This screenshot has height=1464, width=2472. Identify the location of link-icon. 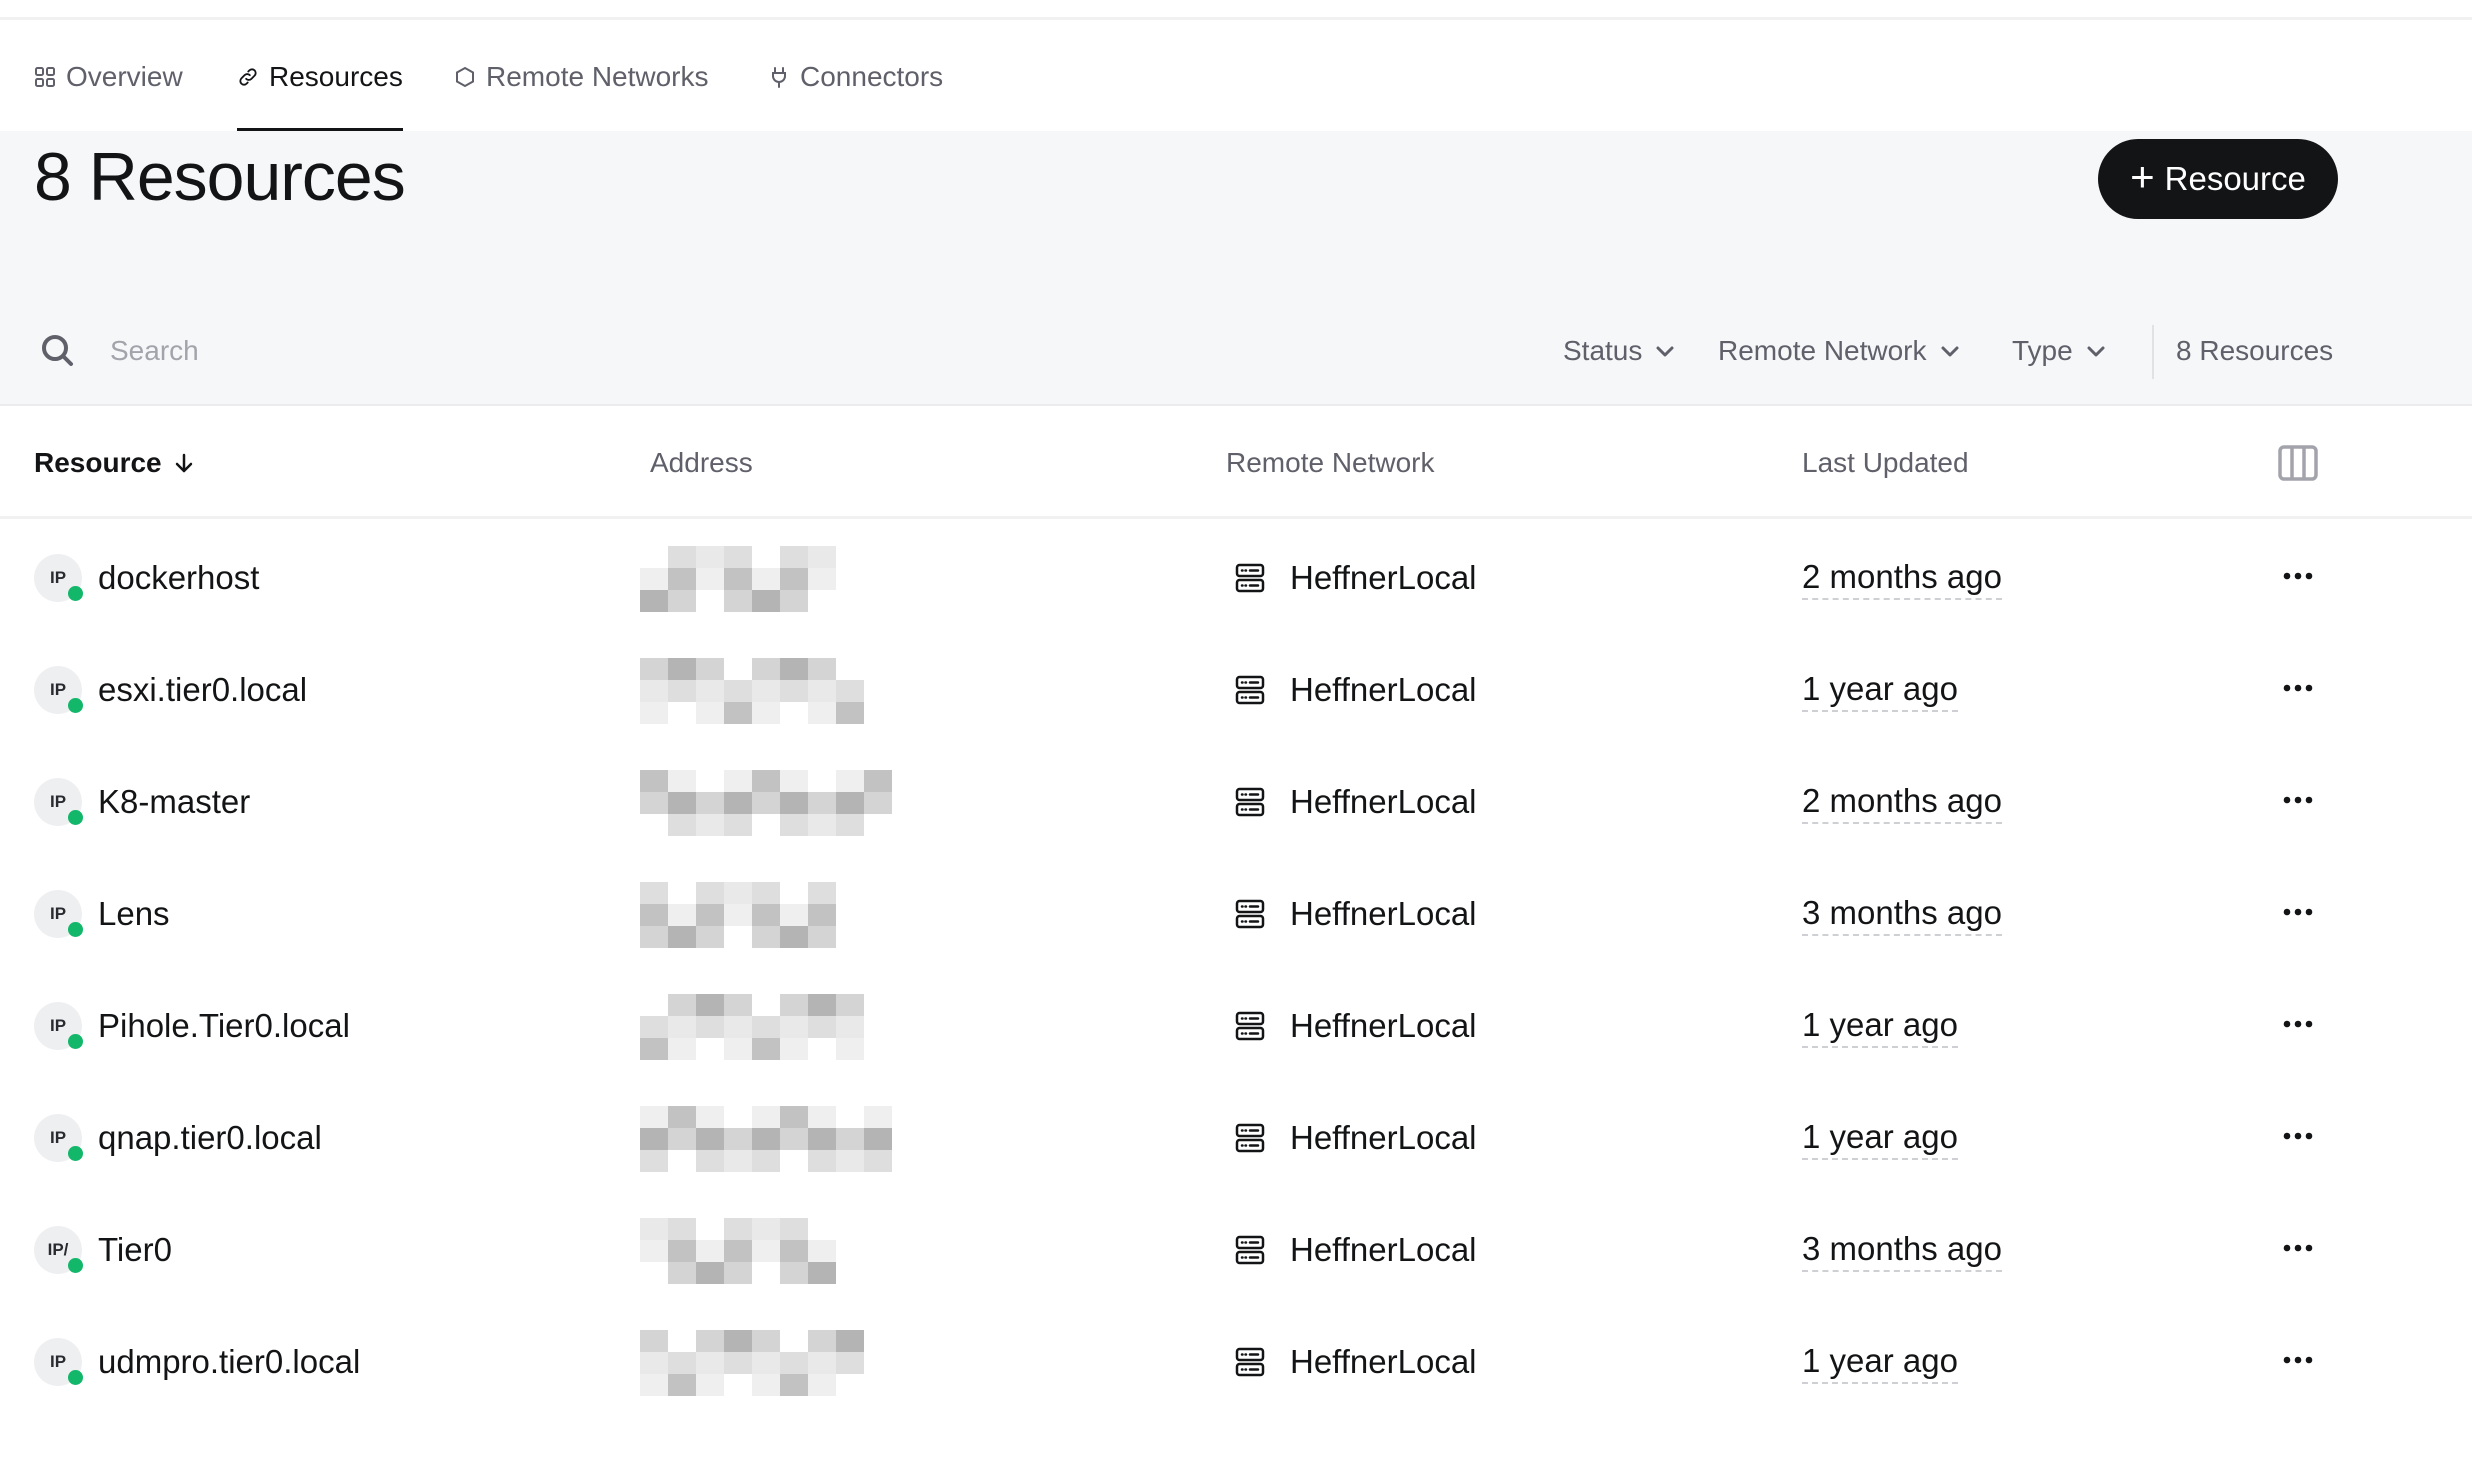
(248, 77).